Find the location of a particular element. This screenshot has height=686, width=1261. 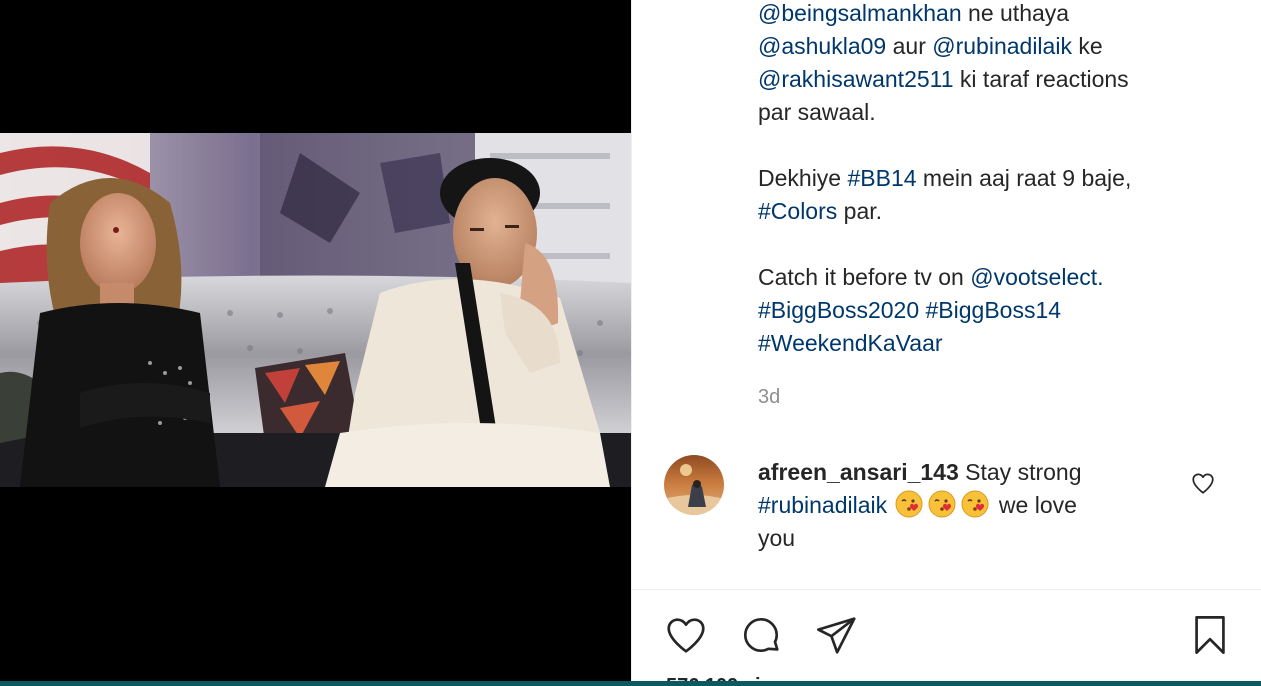

caption-text: par sawaal. is located at coordinates (817, 112).